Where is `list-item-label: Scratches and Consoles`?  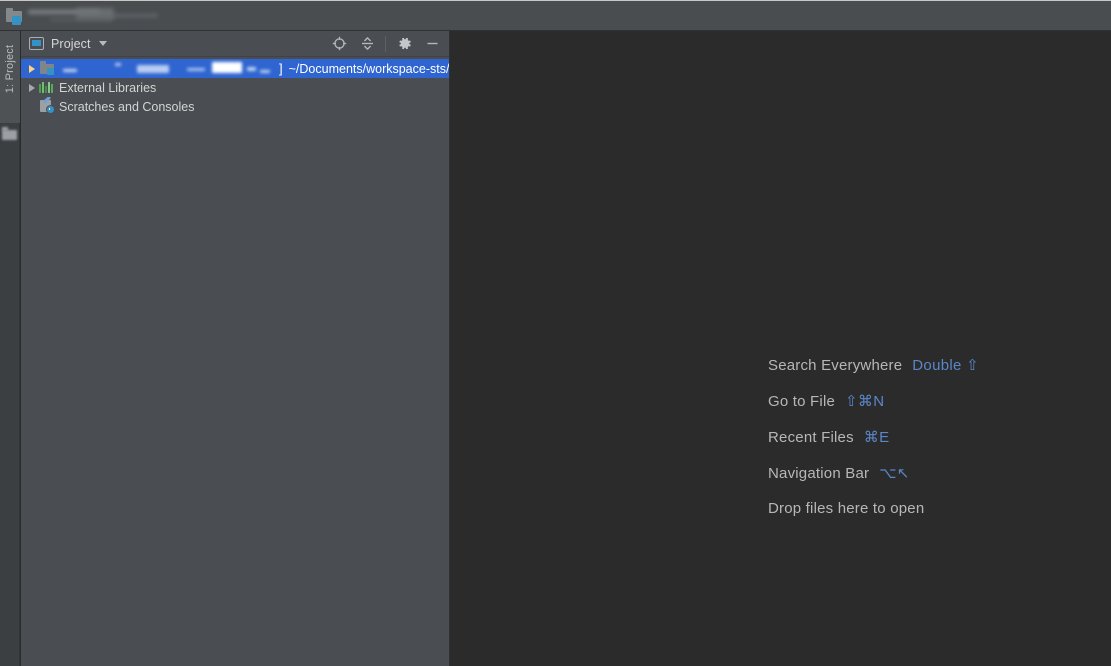
list-item-label: Scratches and Consoles is located at coordinates (127, 106).